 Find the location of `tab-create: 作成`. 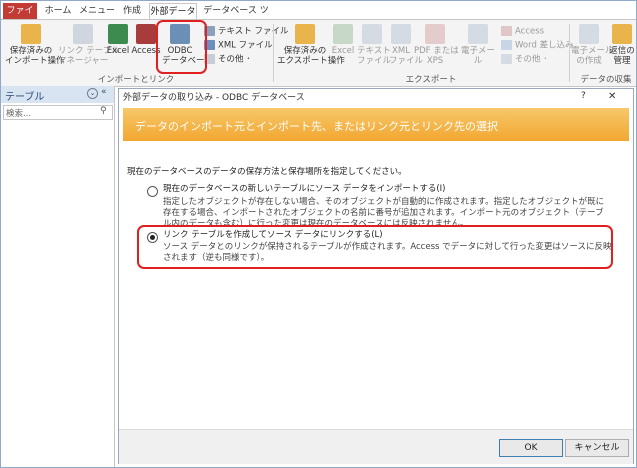

tab-create: 作成 is located at coordinates (132, 11).